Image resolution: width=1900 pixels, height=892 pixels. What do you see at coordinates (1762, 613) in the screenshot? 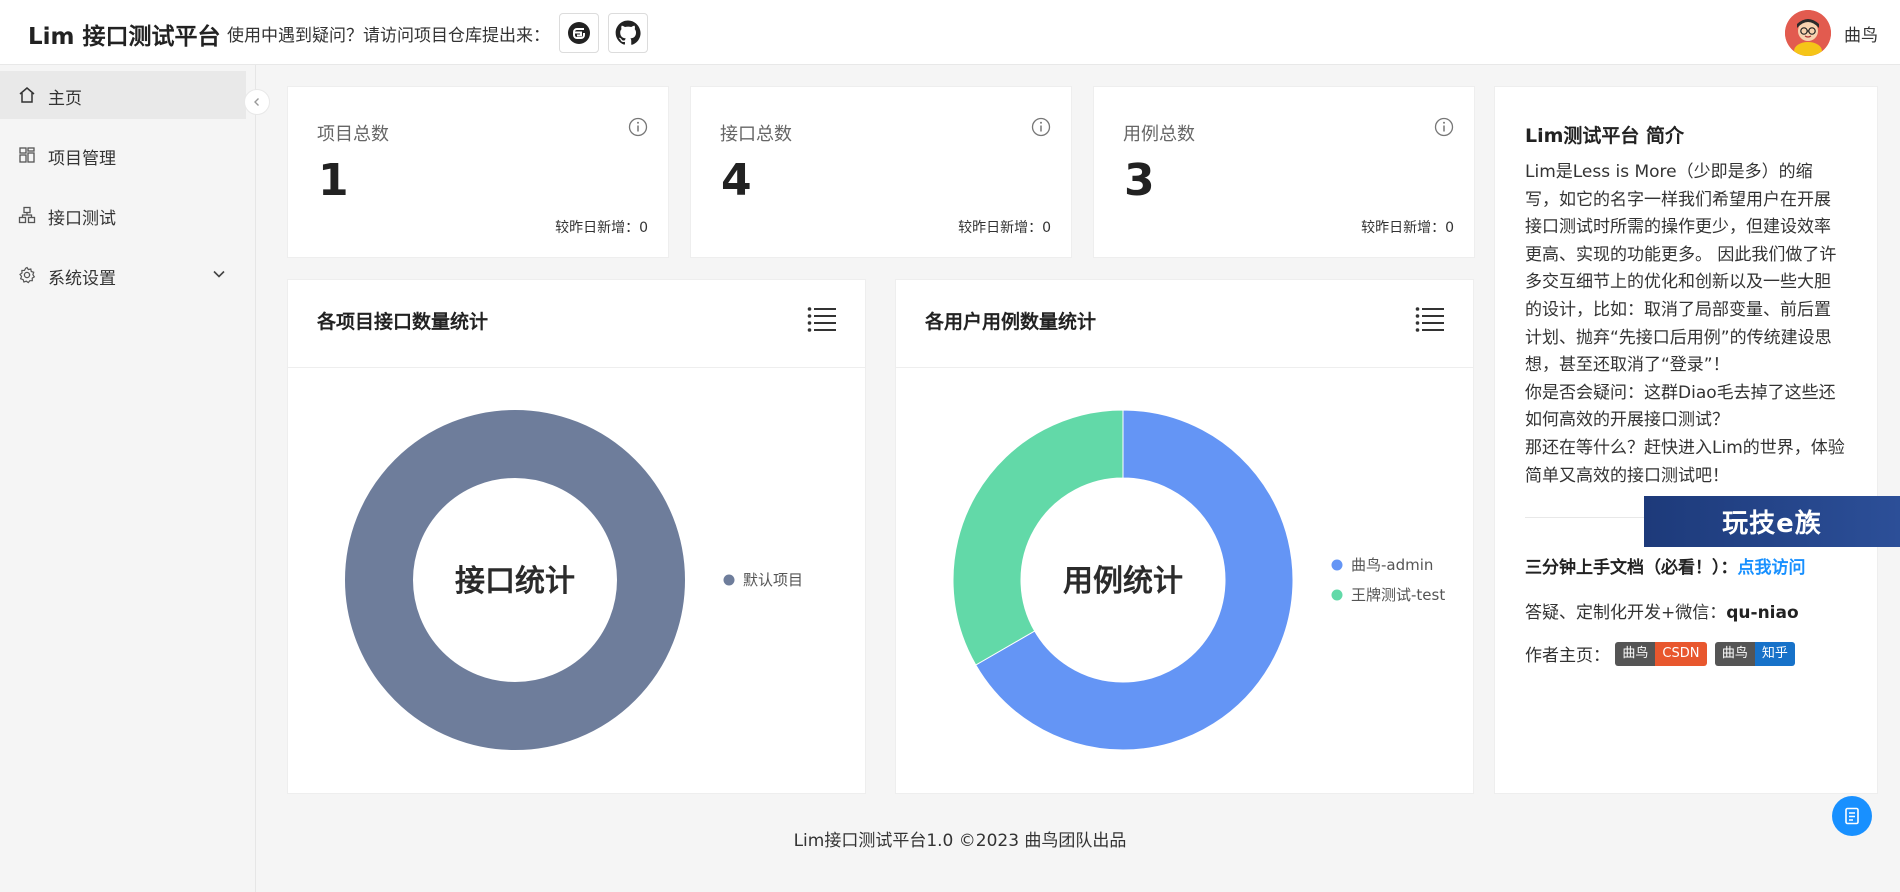
I see `contact-value: qu-niao` at bounding box center [1762, 613].